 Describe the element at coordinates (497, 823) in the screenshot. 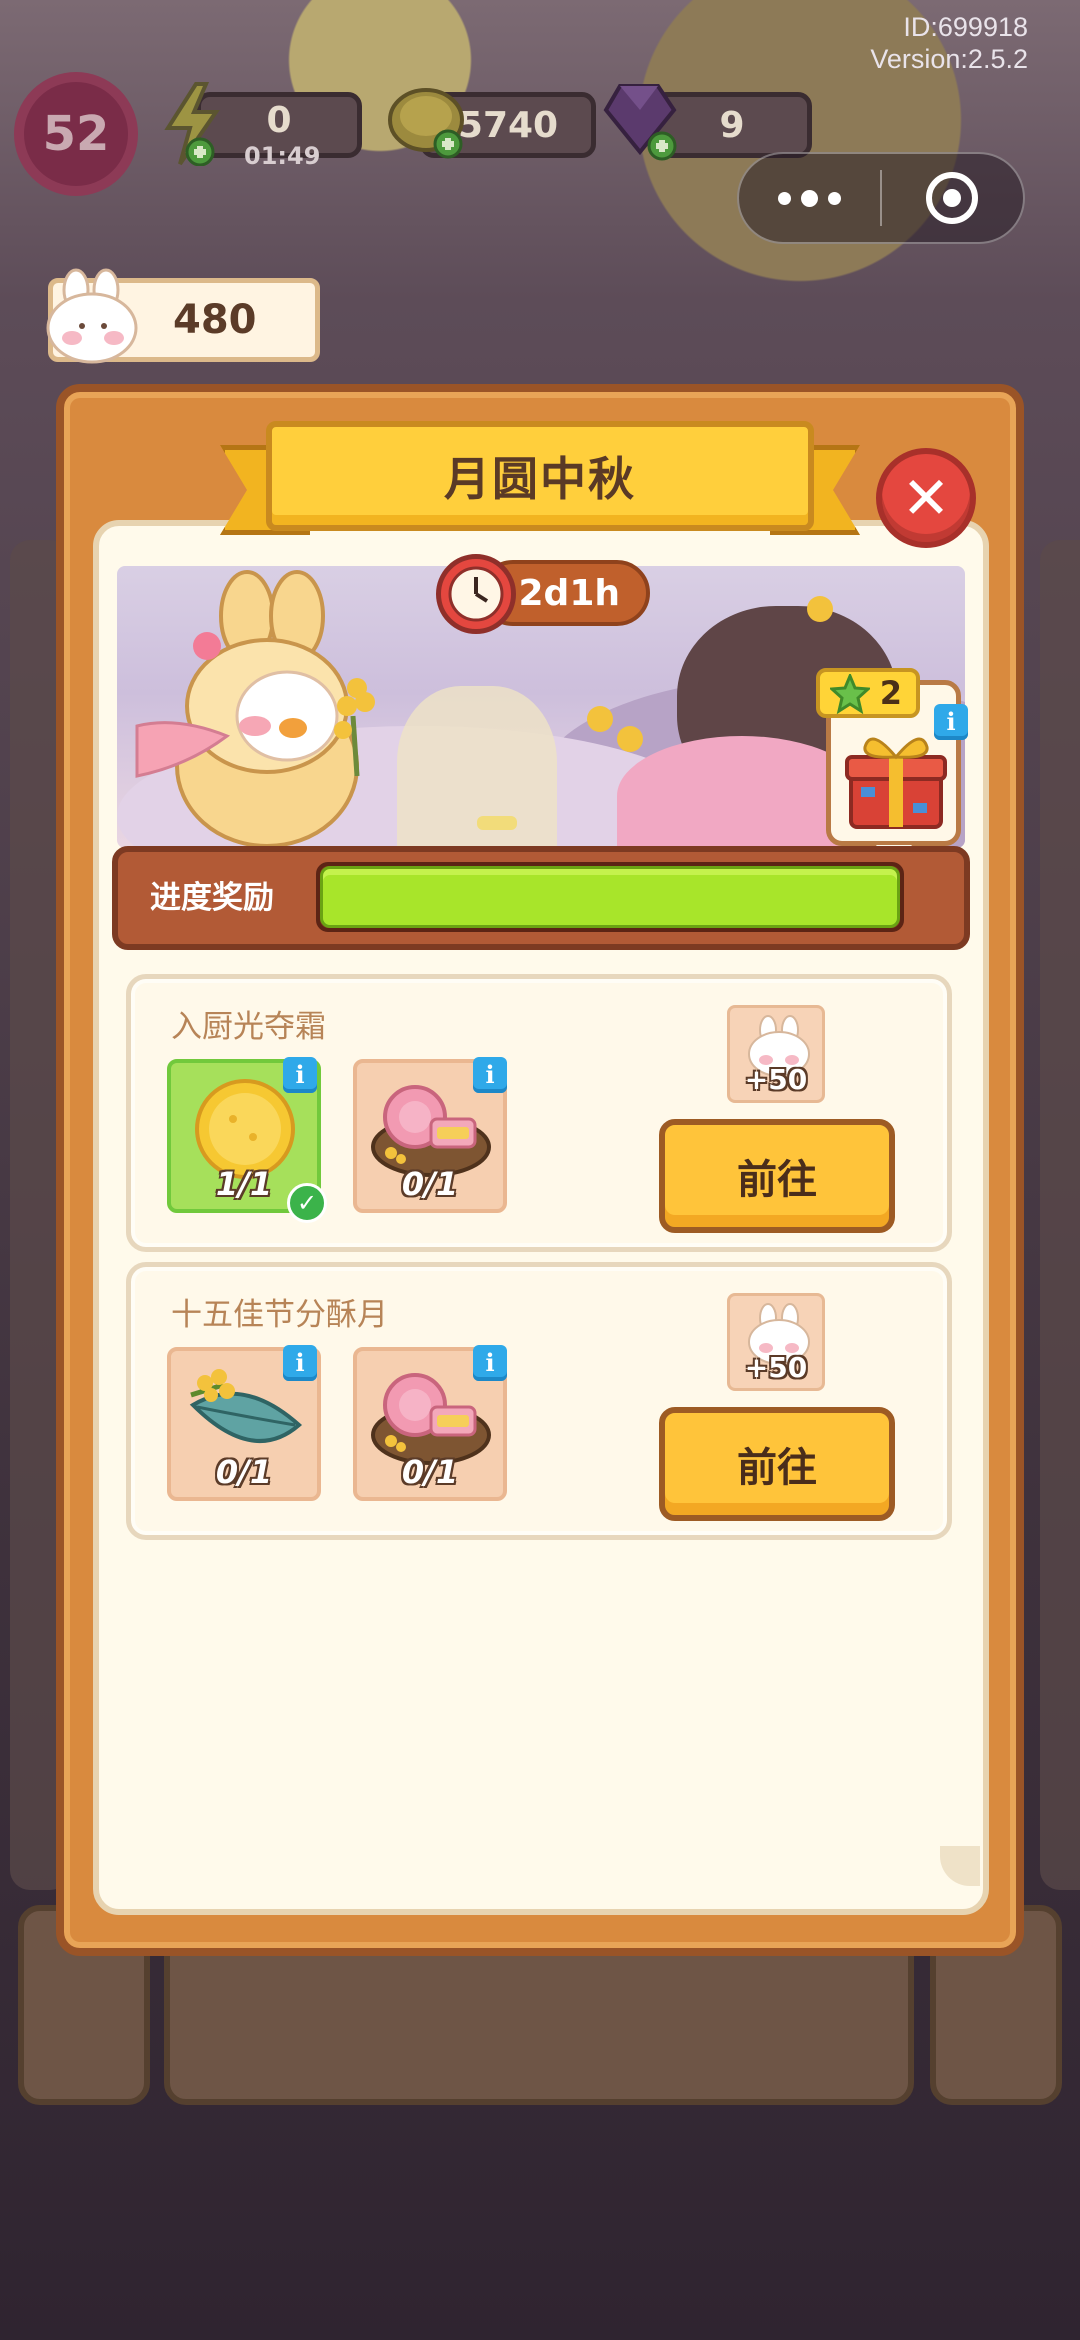

I see `mooncake-decoration` at that location.